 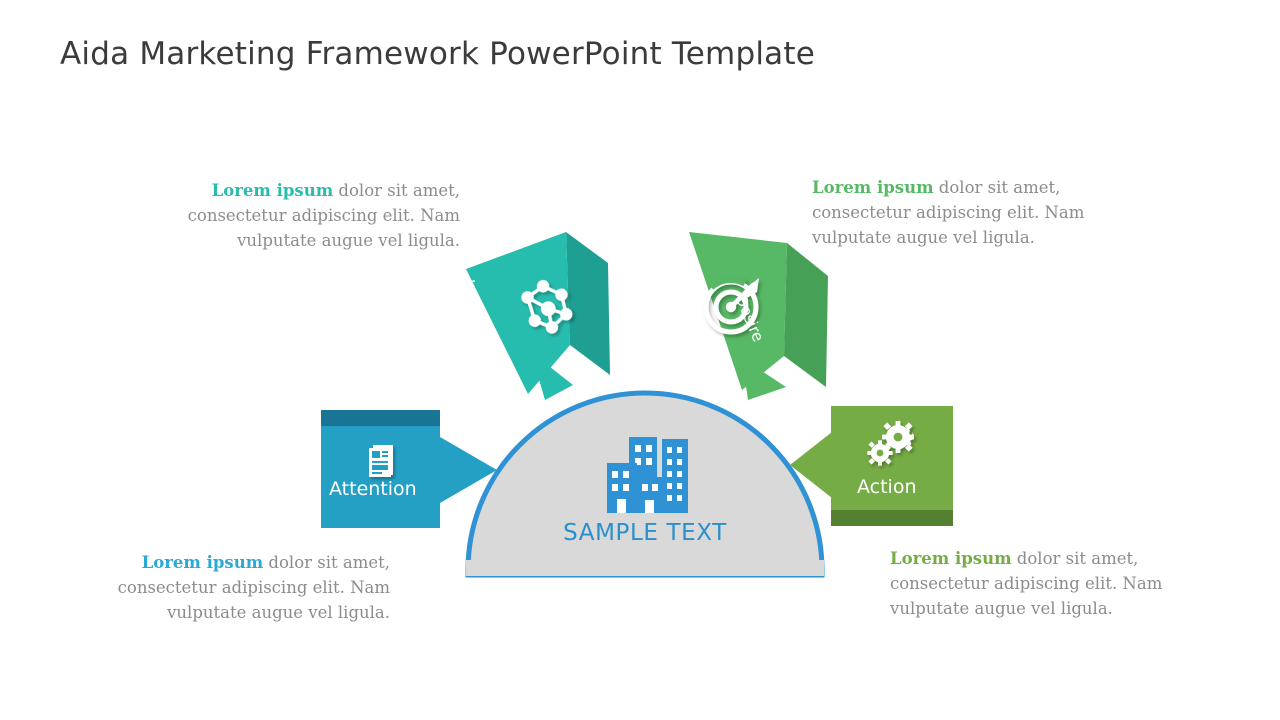 I want to click on caption-interest-lead: Lorem ipsum, so click(x=272, y=190).